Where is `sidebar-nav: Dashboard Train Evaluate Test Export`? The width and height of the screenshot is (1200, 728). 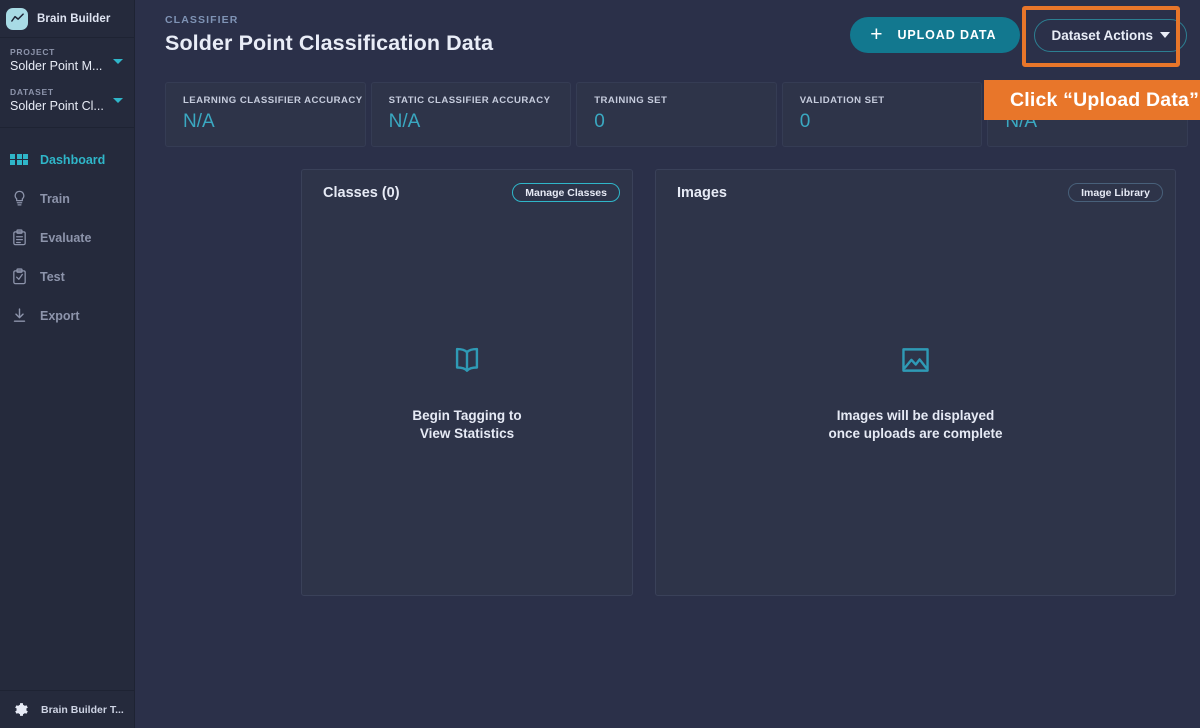
sidebar-nav: Dashboard Train Evaluate Test Export is located at coordinates (67, 231).